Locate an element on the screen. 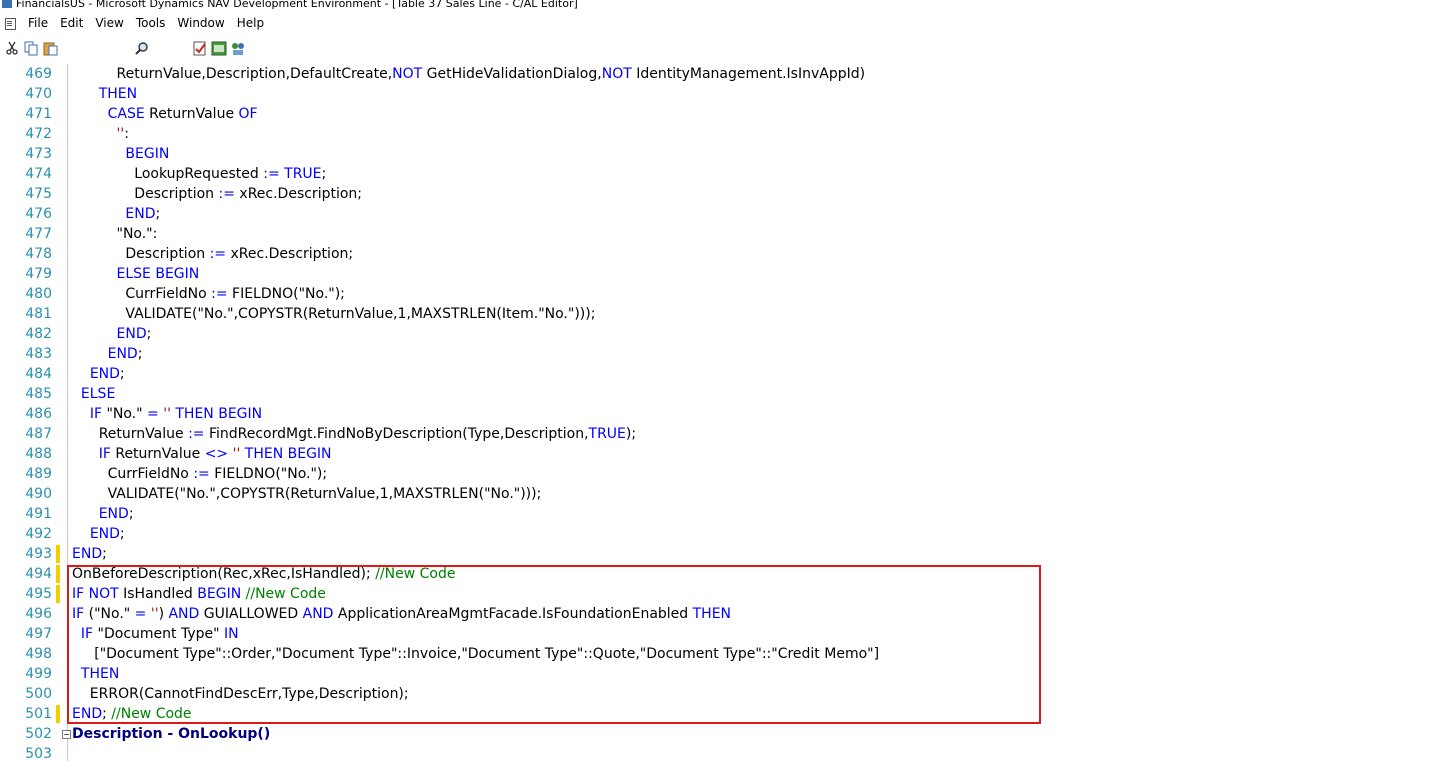  code-line: 476 END; is located at coordinates (718, 214).